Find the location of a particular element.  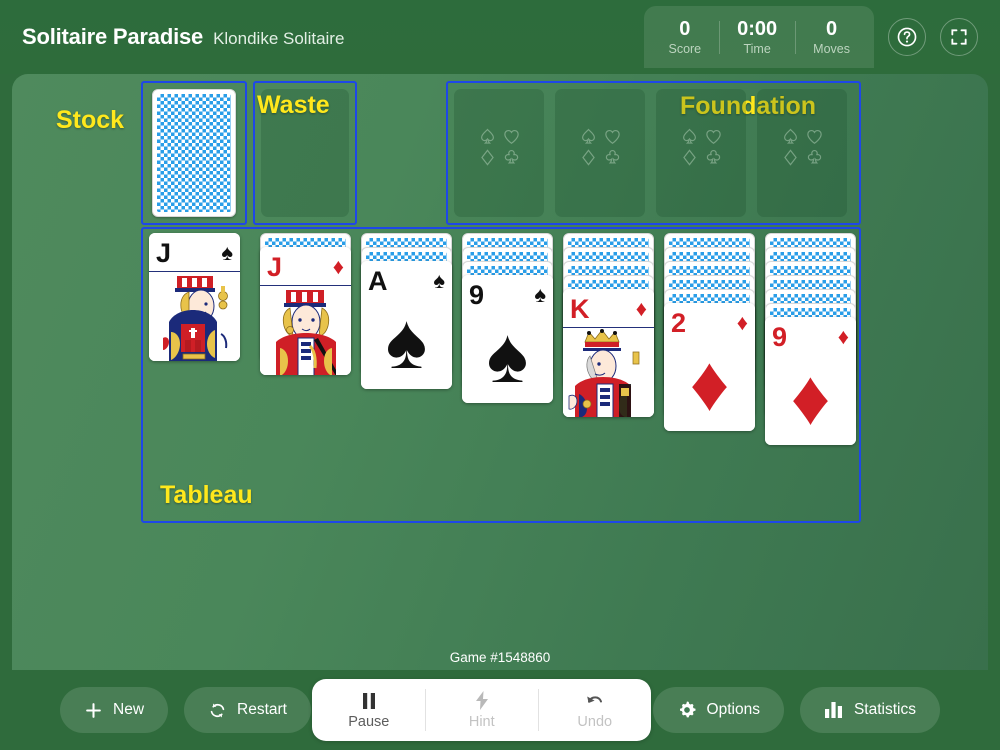

app-title: Solitaire Paradise is located at coordinates (113, 36).